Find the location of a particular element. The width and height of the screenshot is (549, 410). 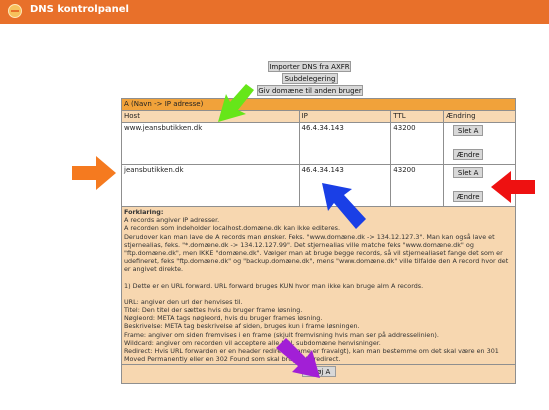

column-headers: Host IP TTL Ændring is located at coordinates (318, 116).